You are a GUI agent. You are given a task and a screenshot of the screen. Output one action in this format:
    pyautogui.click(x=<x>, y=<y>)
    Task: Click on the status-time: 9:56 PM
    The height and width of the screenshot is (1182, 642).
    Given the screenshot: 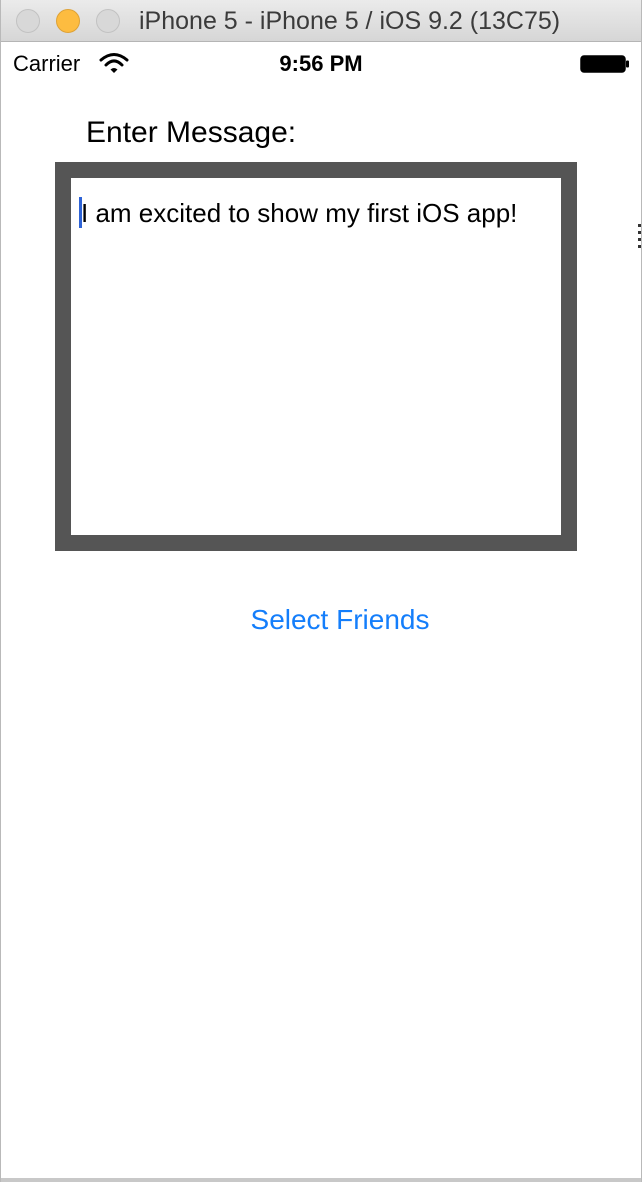 What is the action you would take?
    pyautogui.click(x=321, y=63)
    